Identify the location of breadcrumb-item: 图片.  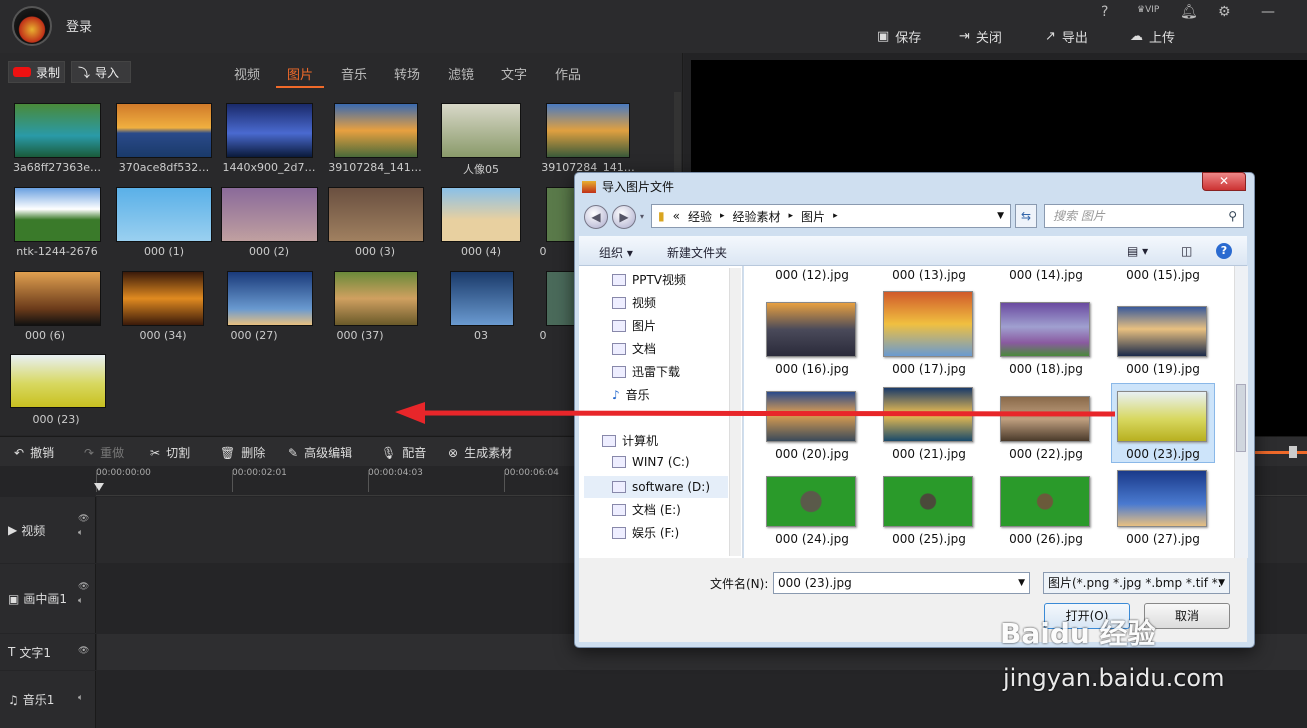
(813, 216).